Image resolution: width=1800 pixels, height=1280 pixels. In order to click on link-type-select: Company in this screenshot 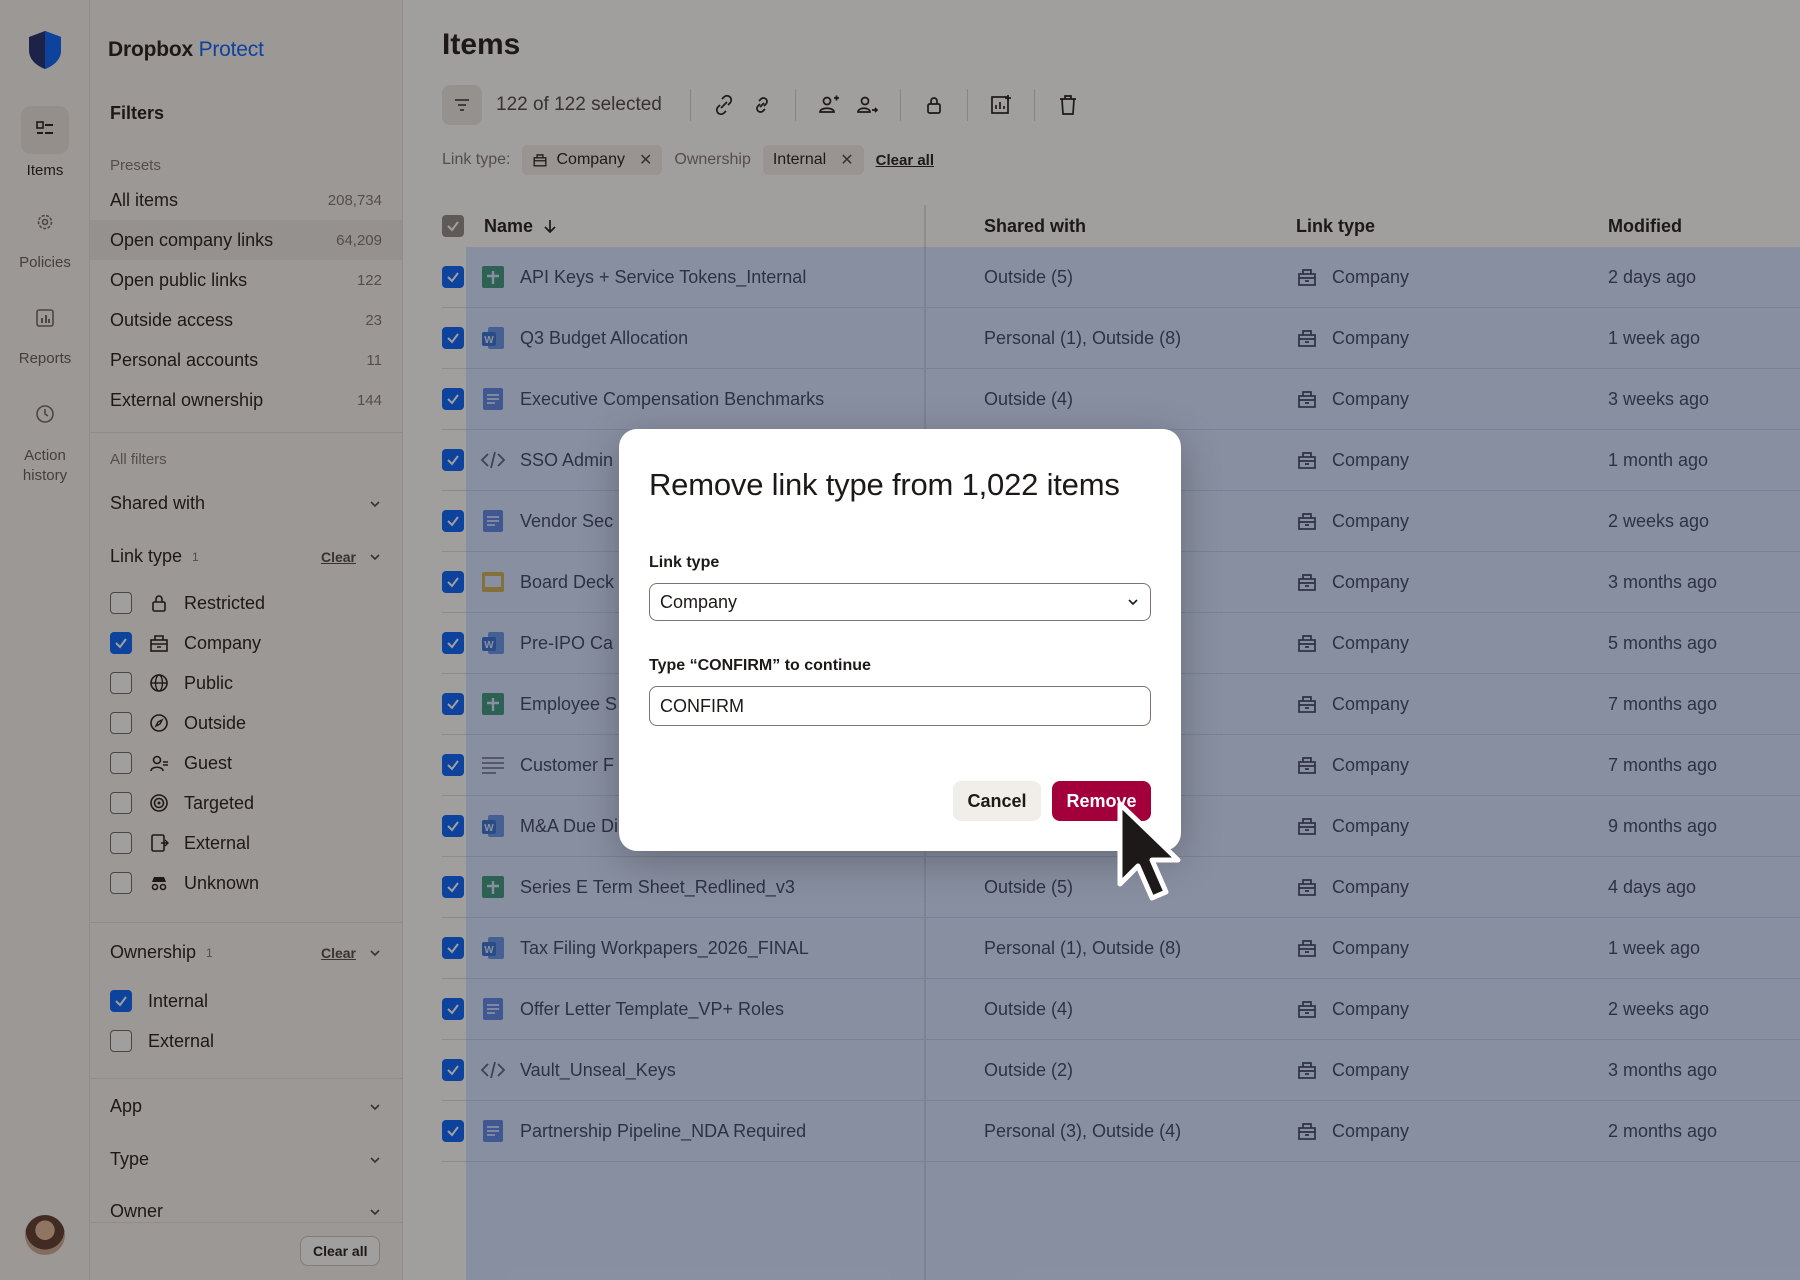, I will do `click(900, 602)`.